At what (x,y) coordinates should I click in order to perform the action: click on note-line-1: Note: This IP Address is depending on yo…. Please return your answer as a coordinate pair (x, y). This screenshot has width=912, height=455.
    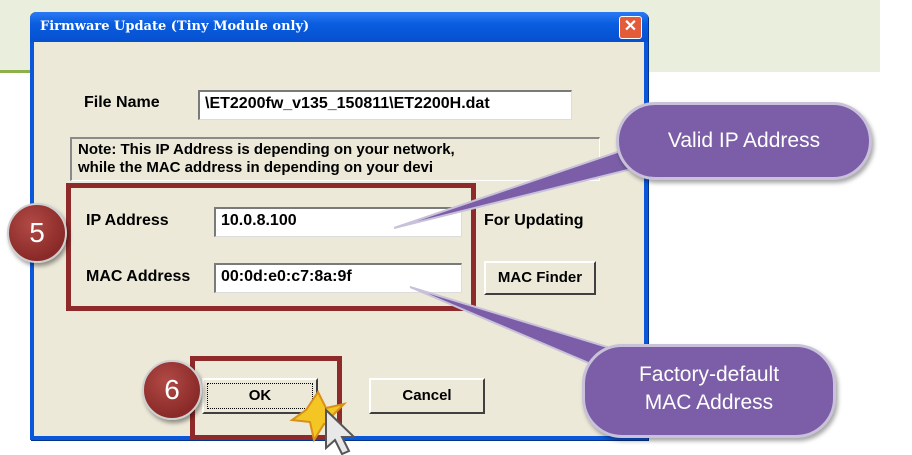
    Looking at the image, I should click on (266, 149).